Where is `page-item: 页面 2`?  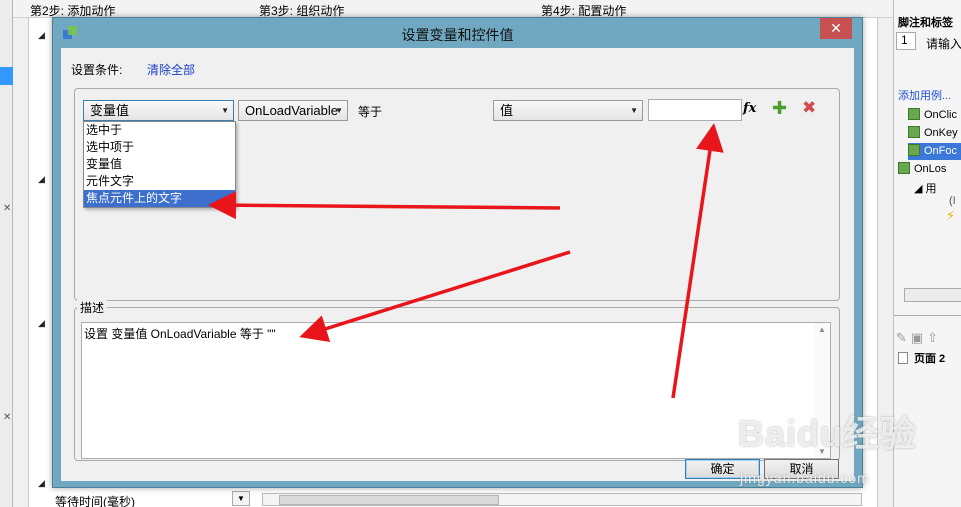
page-item: 页面 2 is located at coordinates (921, 358).